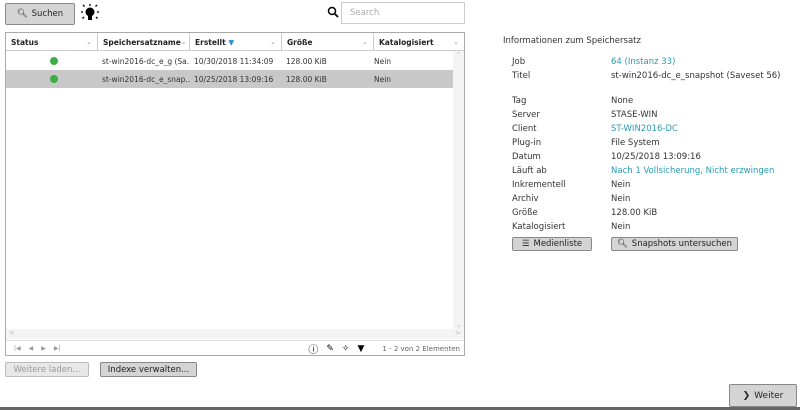 The image size is (800, 410). I want to click on info-field: Job 64 (Instanz 33), so click(651, 62).